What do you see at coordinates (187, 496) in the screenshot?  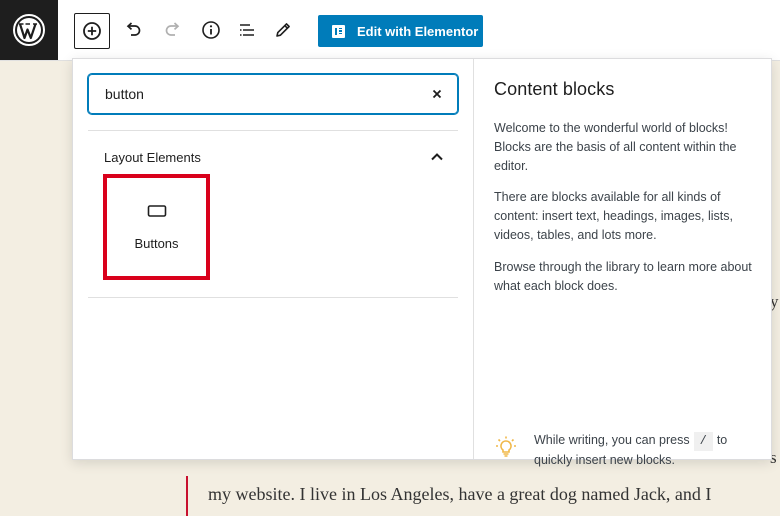 I see `editor-block-border` at bounding box center [187, 496].